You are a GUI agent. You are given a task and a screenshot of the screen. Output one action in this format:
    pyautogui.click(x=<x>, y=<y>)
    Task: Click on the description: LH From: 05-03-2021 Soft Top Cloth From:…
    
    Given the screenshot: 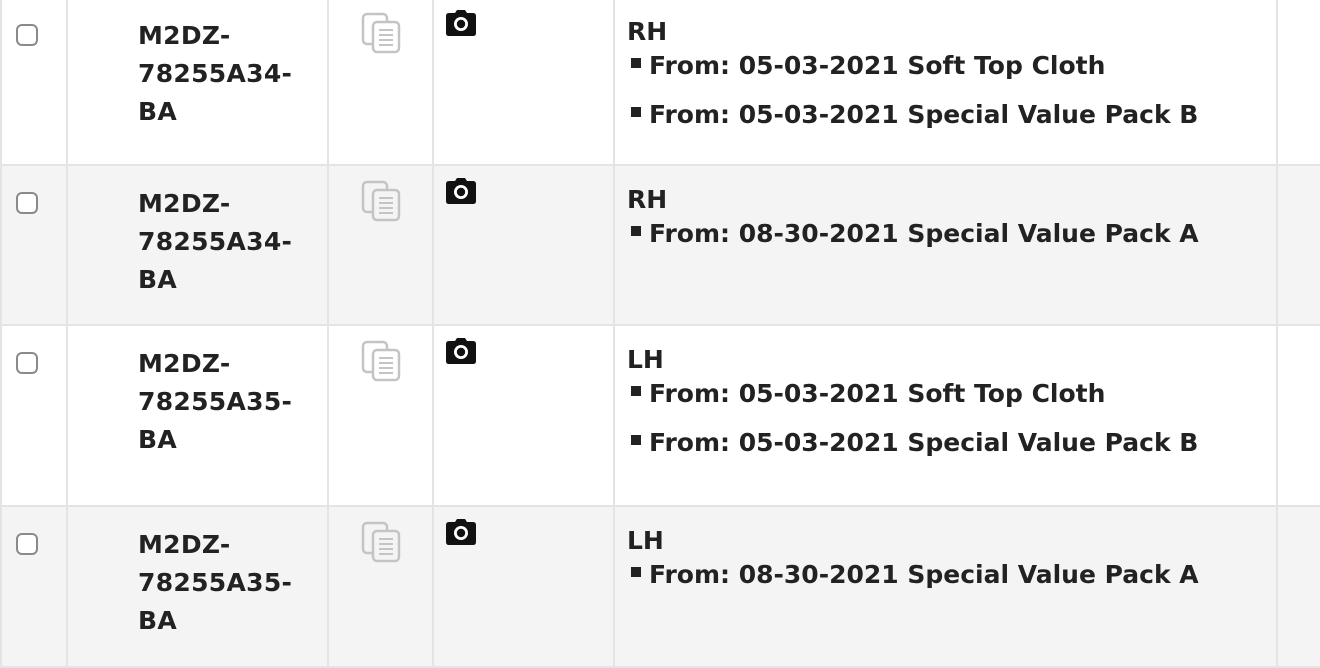 What is the action you would take?
    pyautogui.click(x=912, y=401)
    